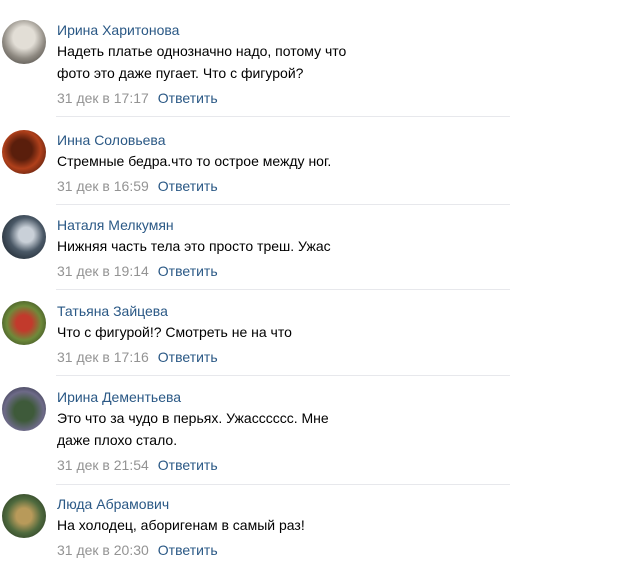 This screenshot has width=640, height=571. What do you see at coordinates (112, 311) in the screenshot?
I see `comment-author: Татьяна Зайцева` at bounding box center [112, 311].